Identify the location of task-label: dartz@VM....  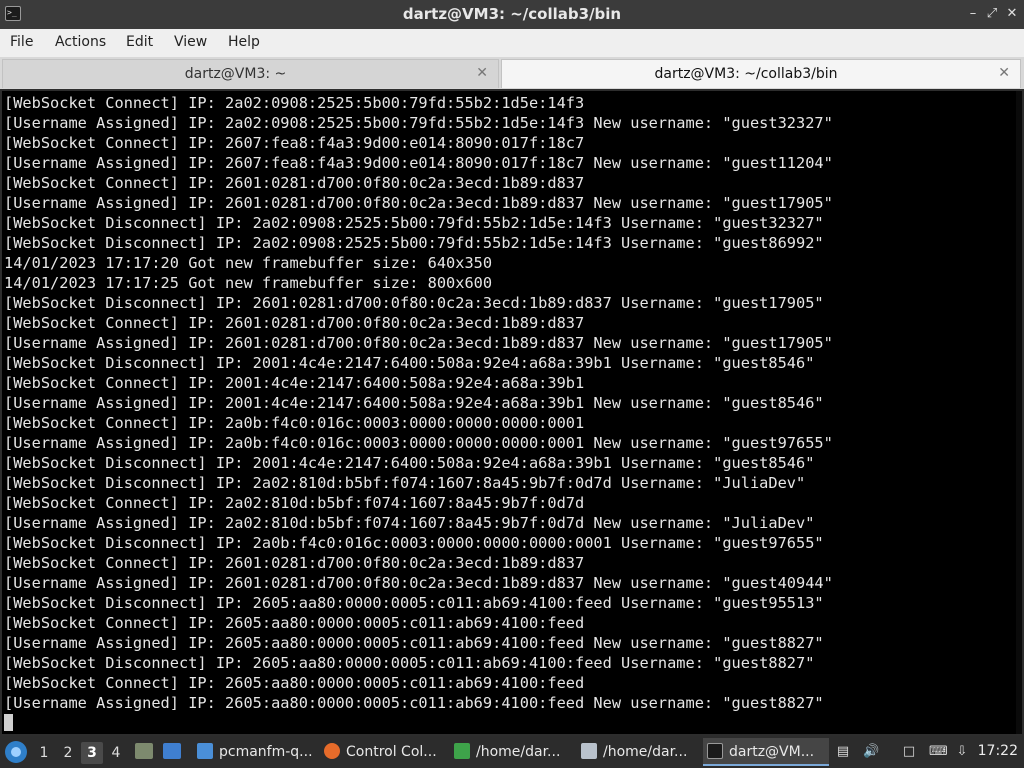
(772, 752).